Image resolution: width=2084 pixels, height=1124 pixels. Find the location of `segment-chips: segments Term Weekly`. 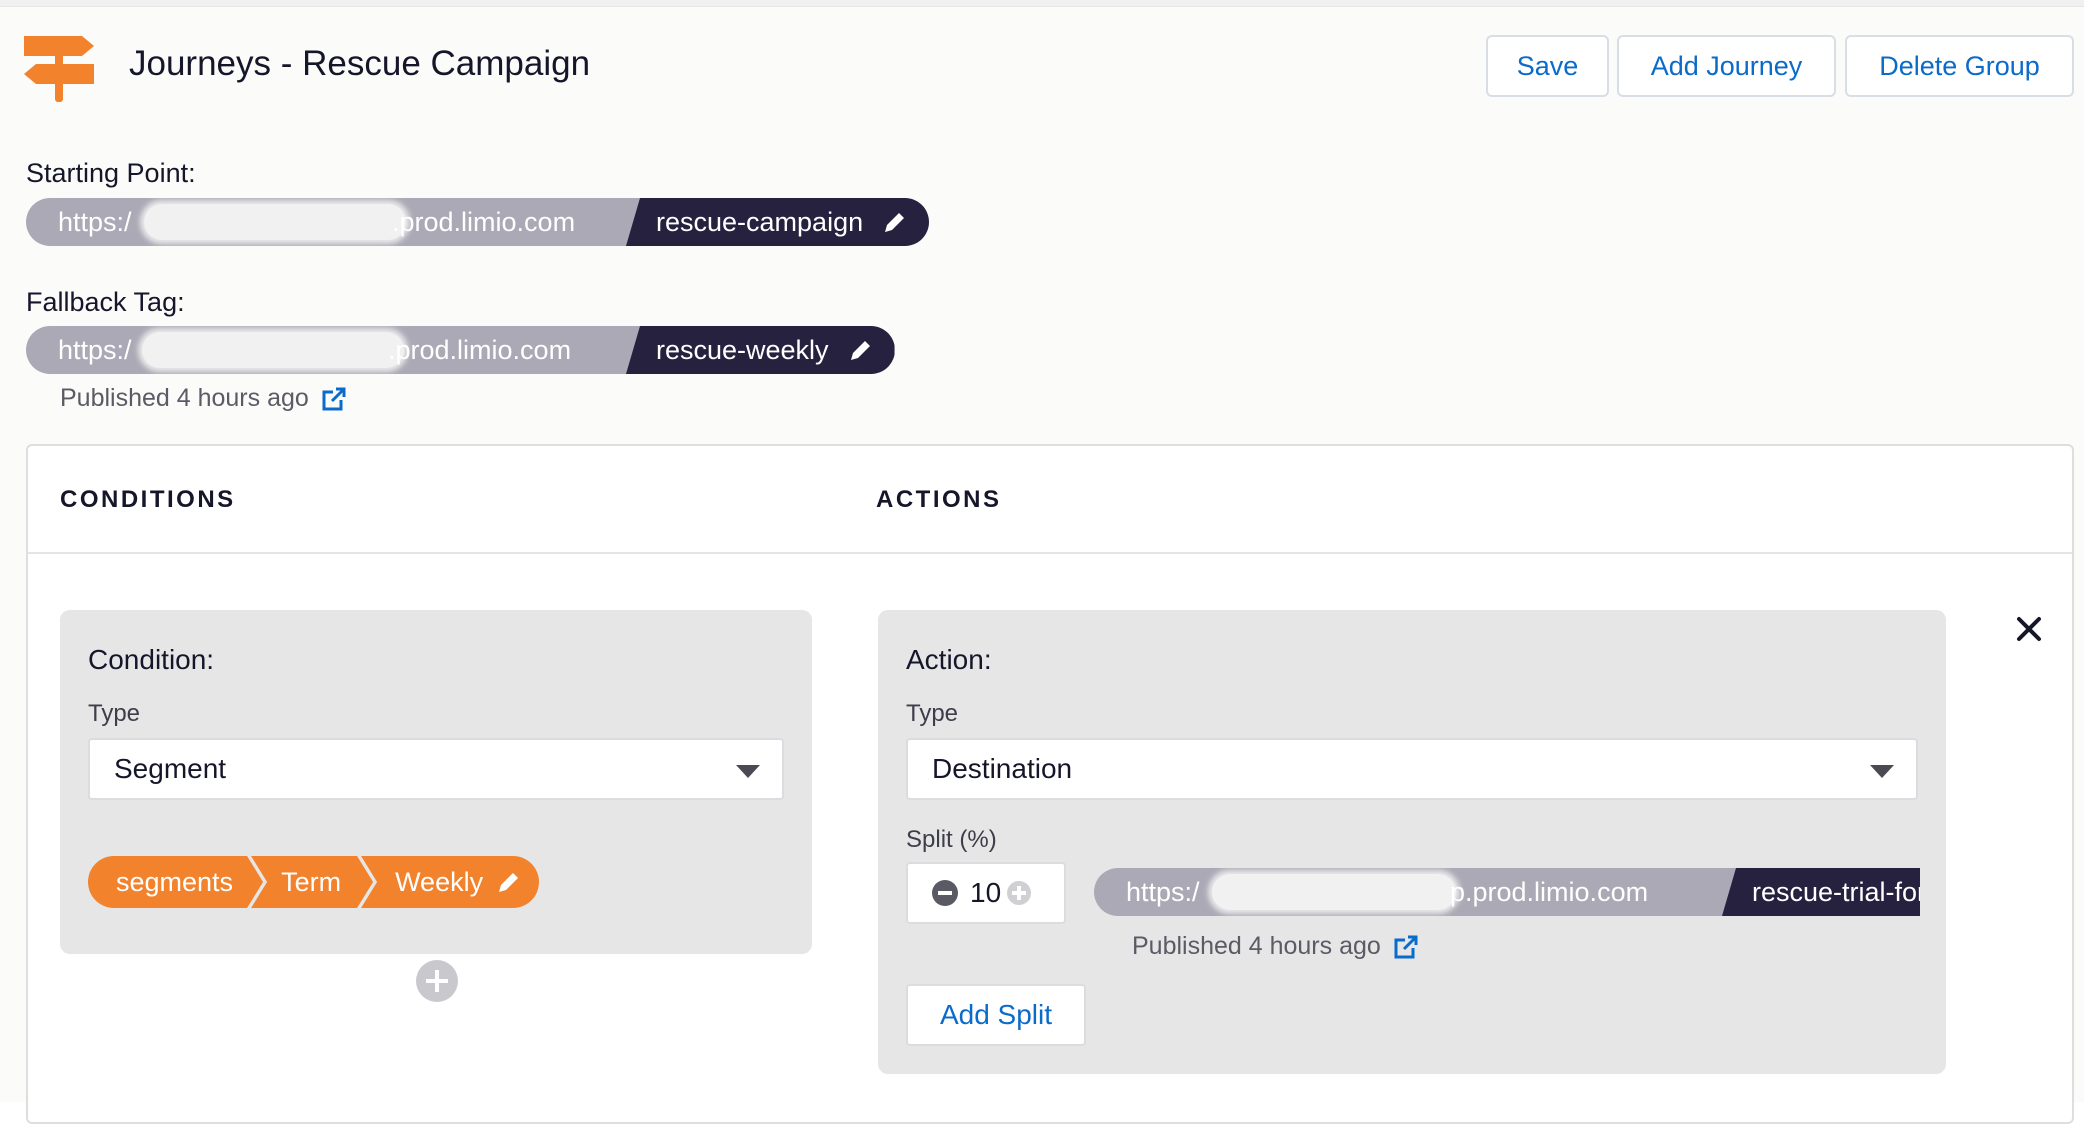

segment-chips: segments Term Weekly is located at coordinates (314, 882).